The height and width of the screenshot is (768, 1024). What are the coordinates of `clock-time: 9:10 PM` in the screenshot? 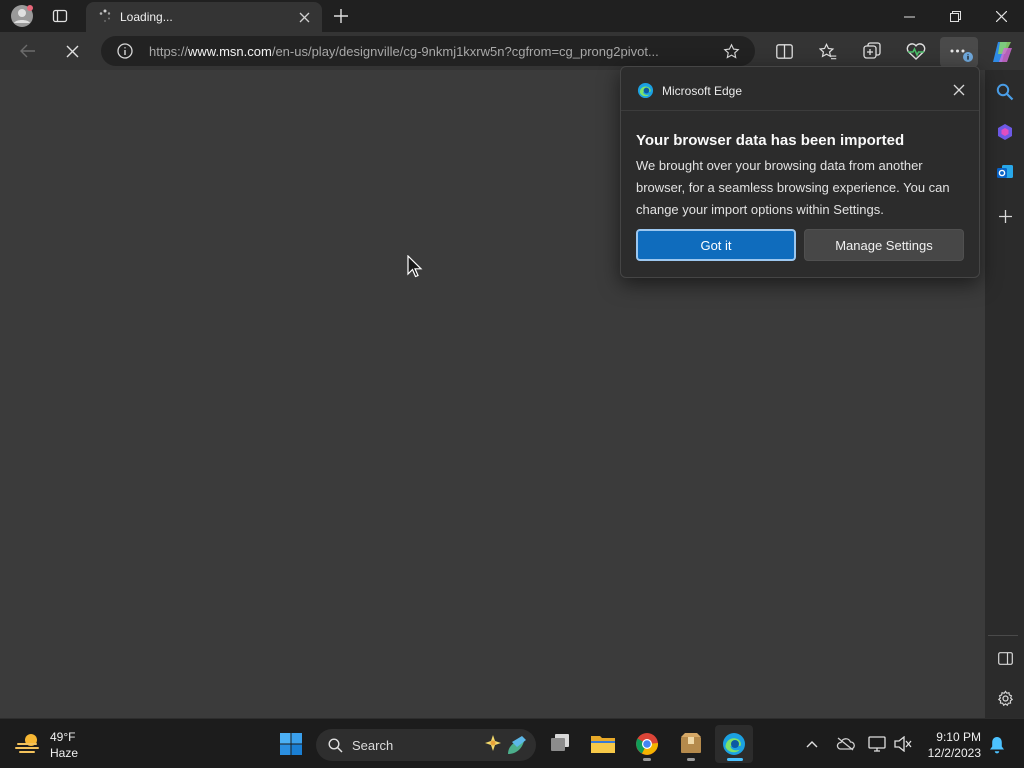 It's located at (958, 737).